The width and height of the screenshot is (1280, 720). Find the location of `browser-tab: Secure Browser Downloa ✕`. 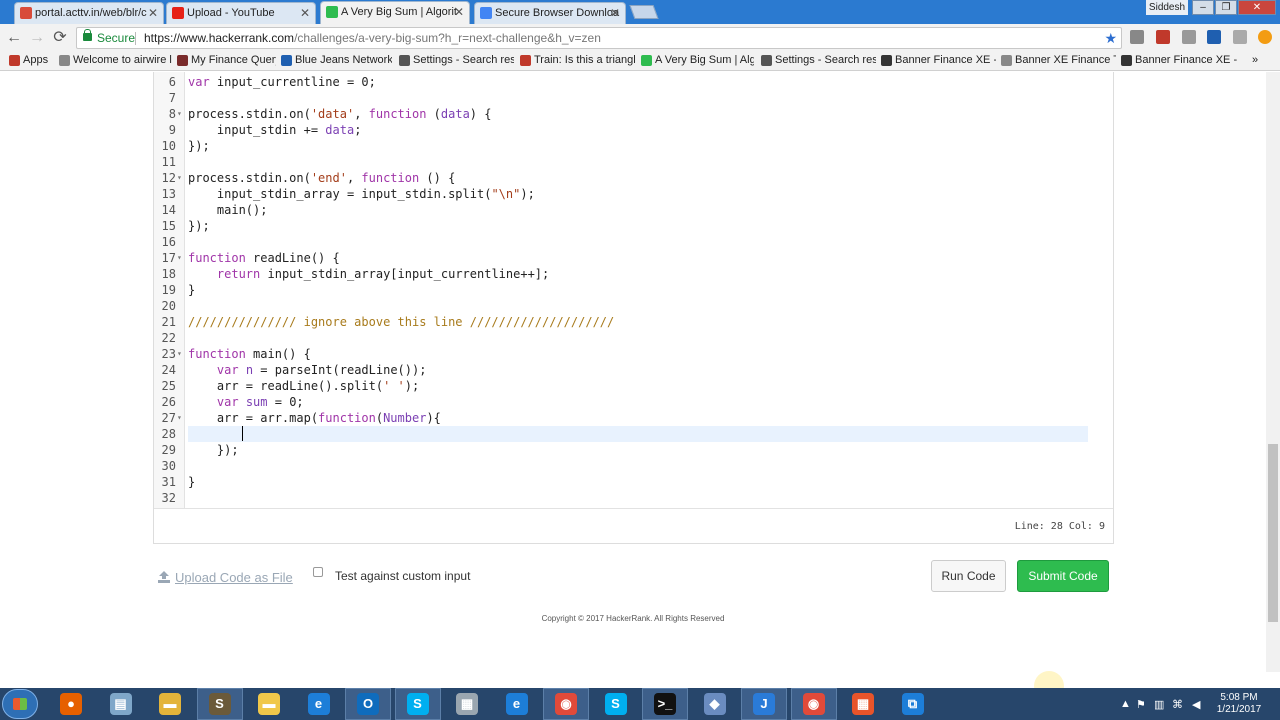

browser-tab: Secure Browser Downloa ✕ is located at coordinates (550, 13).